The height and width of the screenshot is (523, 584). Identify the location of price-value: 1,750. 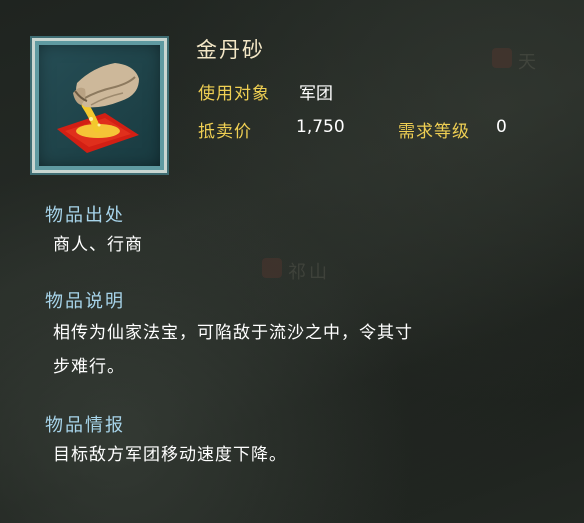
(320, 127).